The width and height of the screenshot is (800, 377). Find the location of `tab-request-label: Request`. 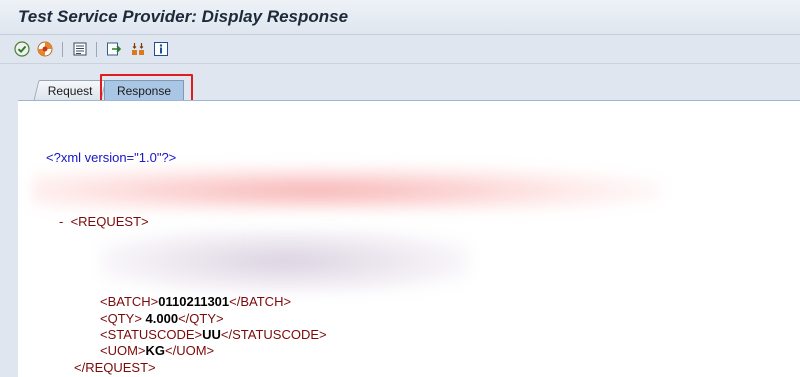

tab-request-label: Request is located at coordinates (70, 90).